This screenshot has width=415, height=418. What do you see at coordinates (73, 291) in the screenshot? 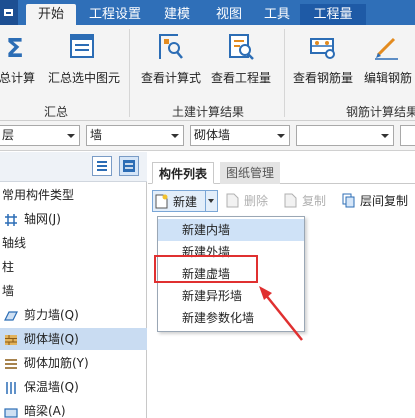
I see `tree-item-wall: 墙` at bounding box center [73, 291].